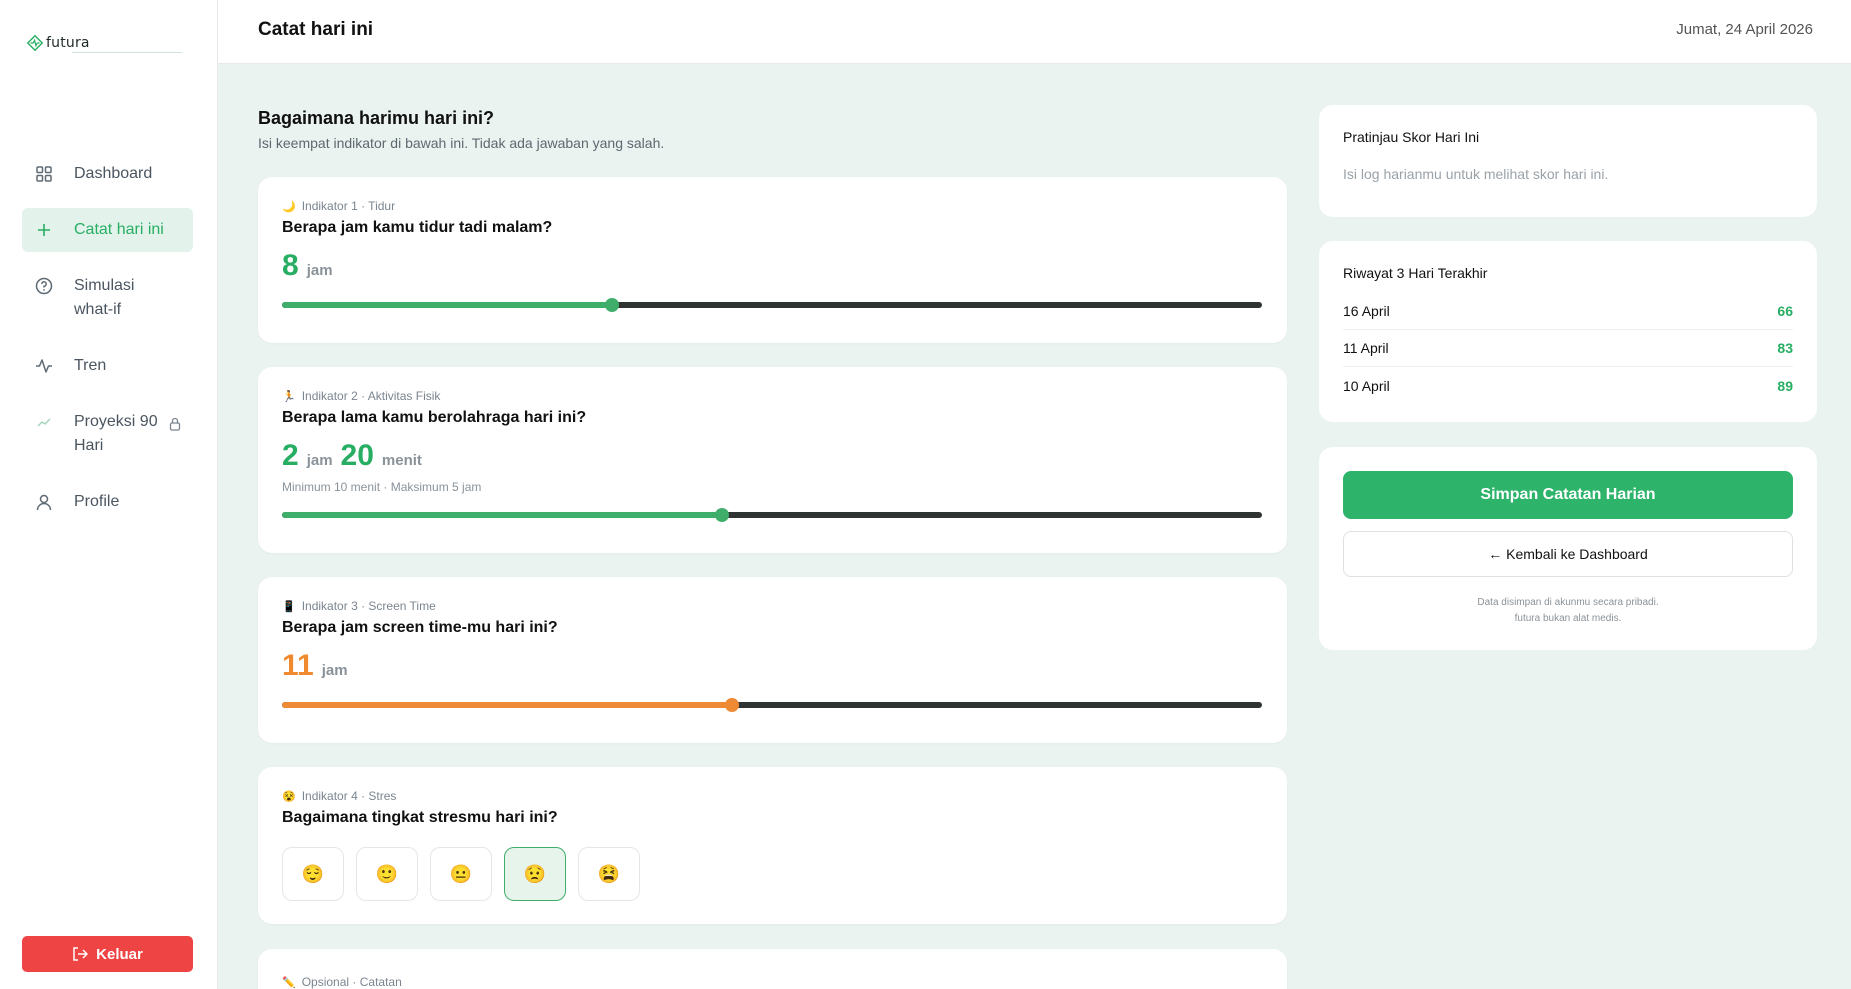 Image resolution: width=1851 pixels, height=989 pixels. I want to click on sidebar-item-dashboard: Dashboard, so click(107, 174).